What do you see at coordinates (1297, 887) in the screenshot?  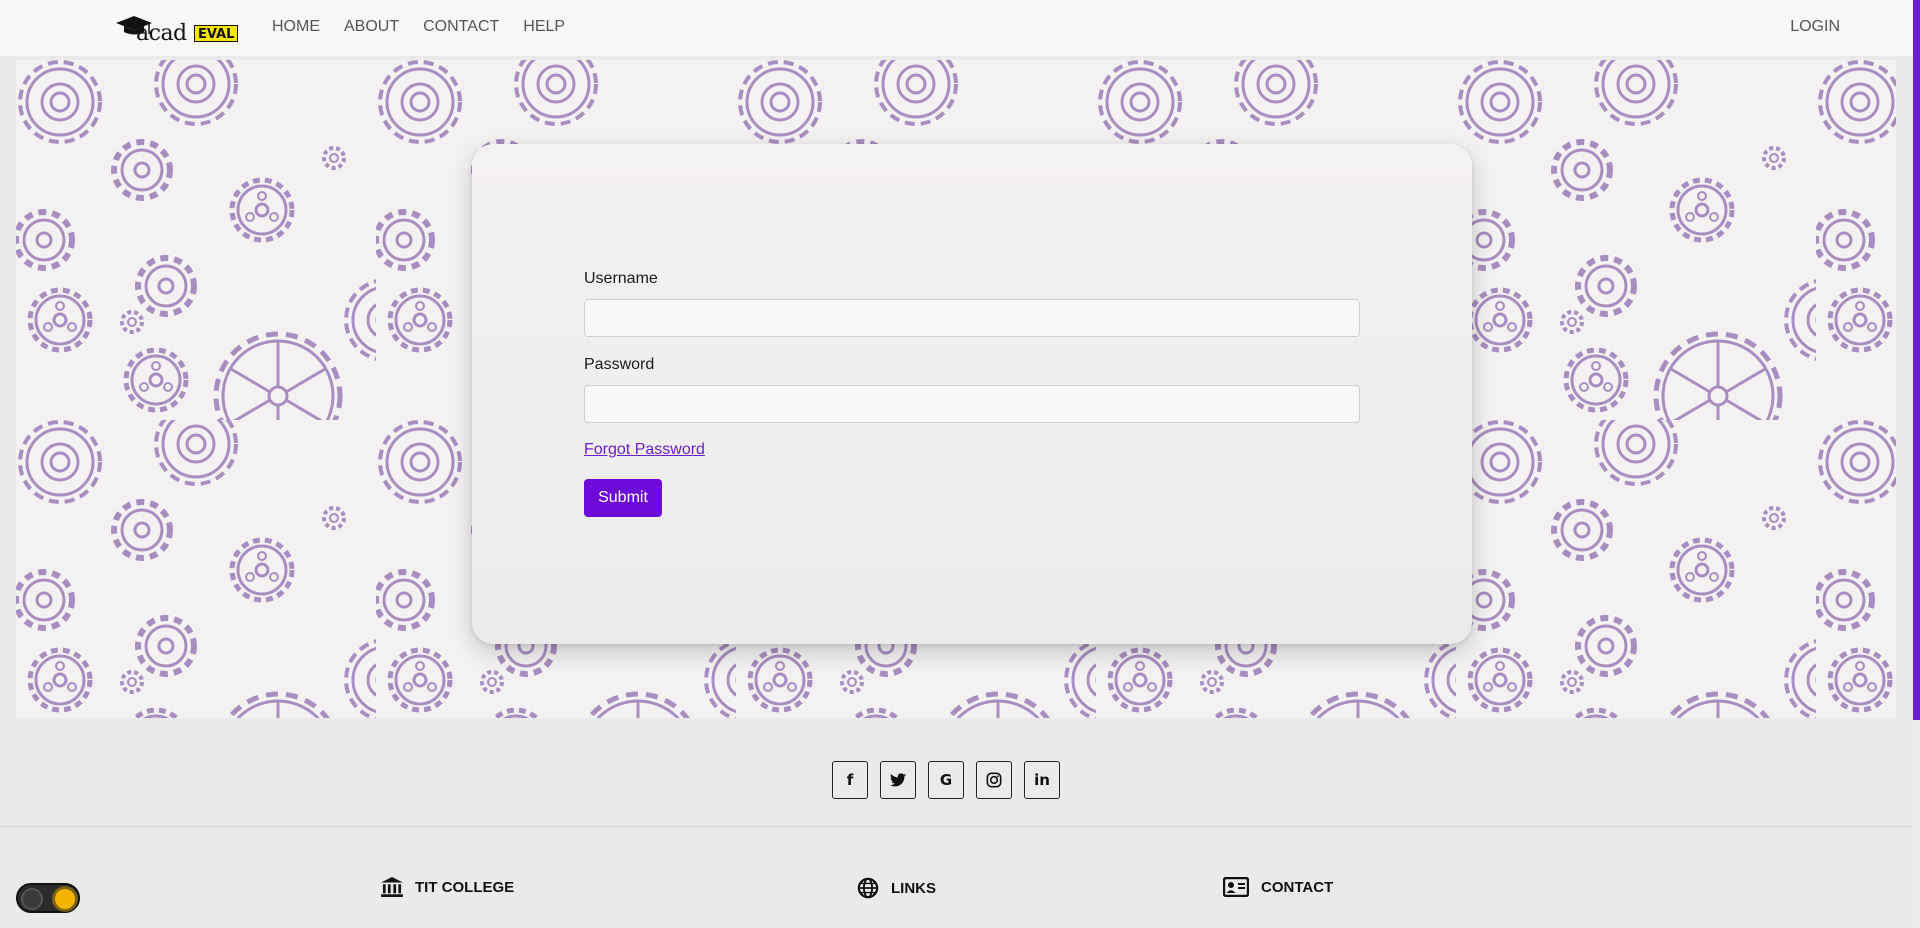 I see `footer-contact-title: CONTACT` at bounding box center [1297, 887].